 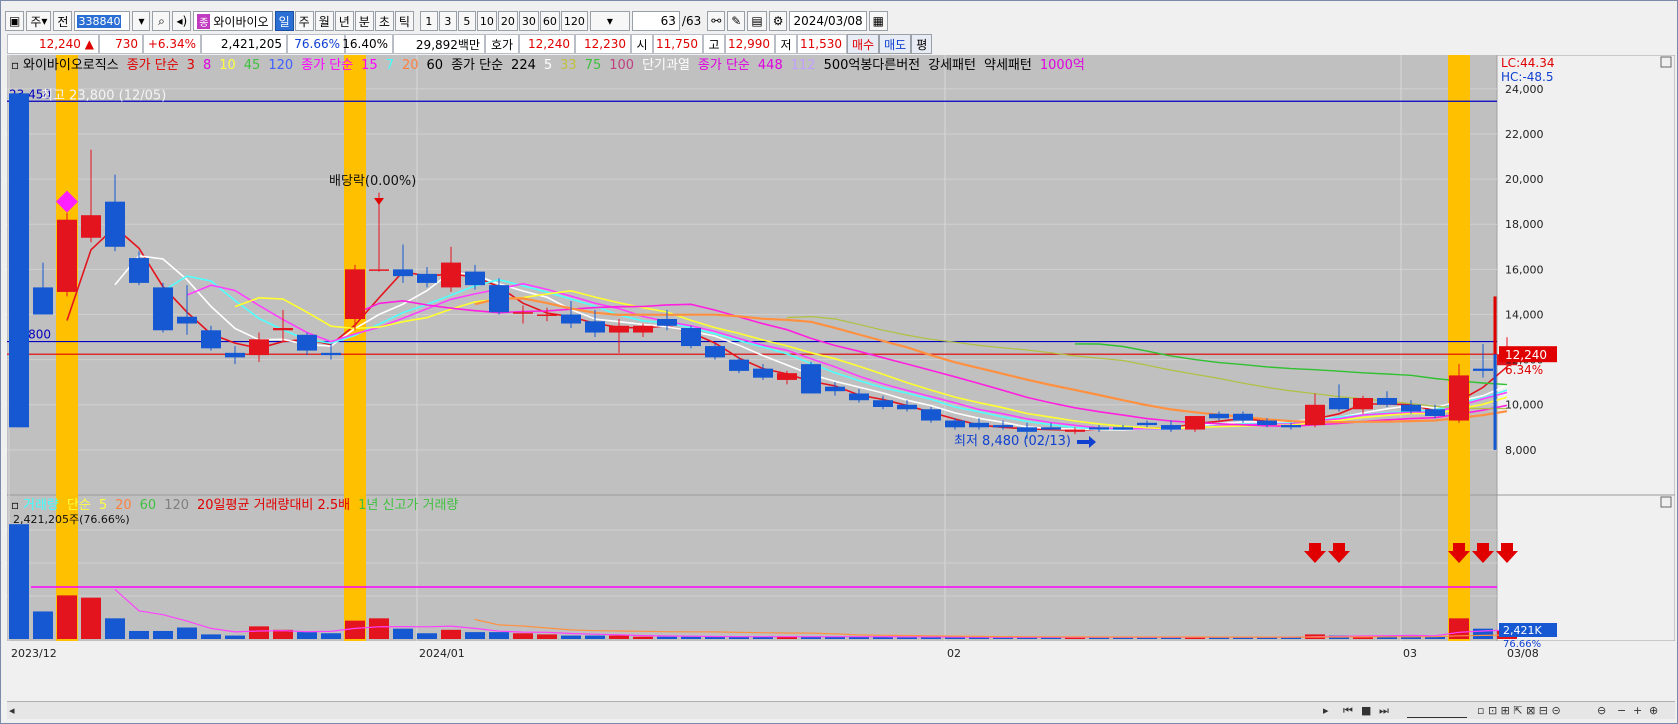 What do you see at coordinates (1384, 711) in the screenshot?
I see `forward-icon: ⏭` at bounding box center [1384, 711].